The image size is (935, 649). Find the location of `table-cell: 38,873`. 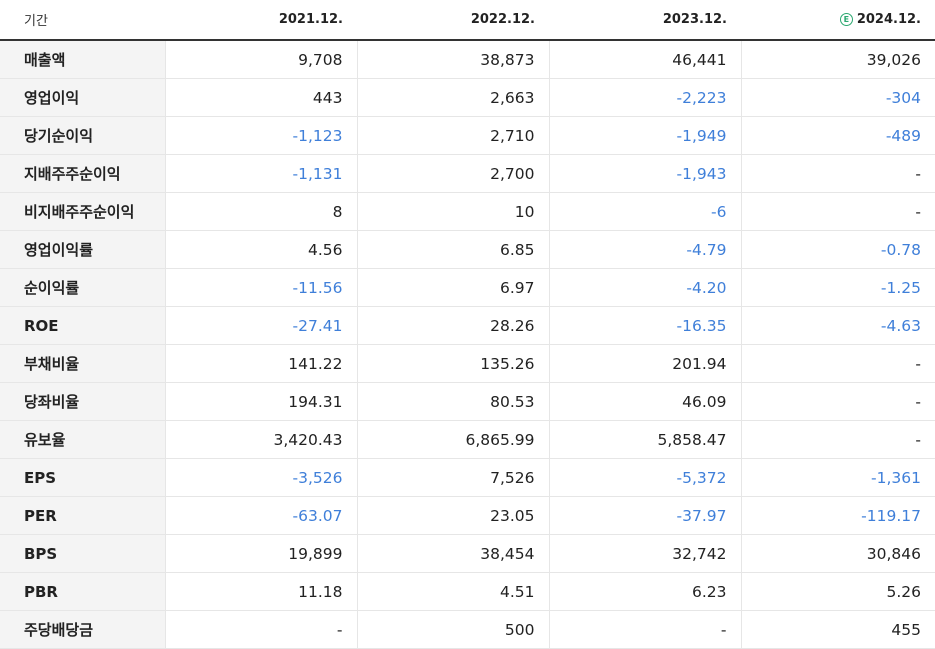

table-cell: 38,873 is located at coordinates (452, 59).